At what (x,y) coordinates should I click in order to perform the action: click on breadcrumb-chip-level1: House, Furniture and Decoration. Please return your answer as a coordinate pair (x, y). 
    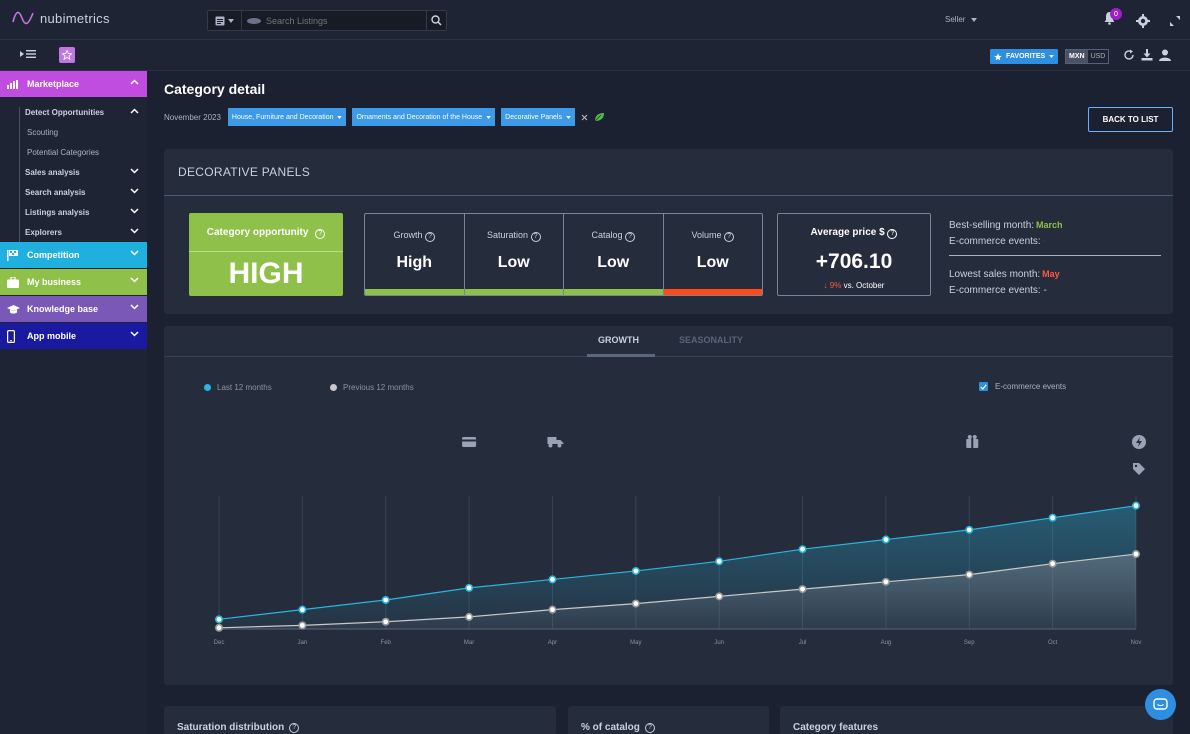
    Looking at the image, I should click on (287, 117).